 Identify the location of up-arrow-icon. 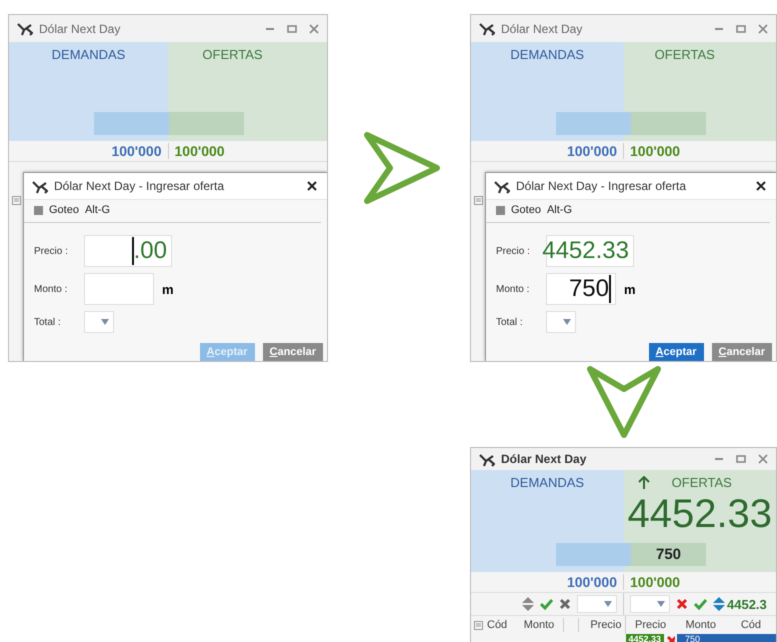
(644, 483).